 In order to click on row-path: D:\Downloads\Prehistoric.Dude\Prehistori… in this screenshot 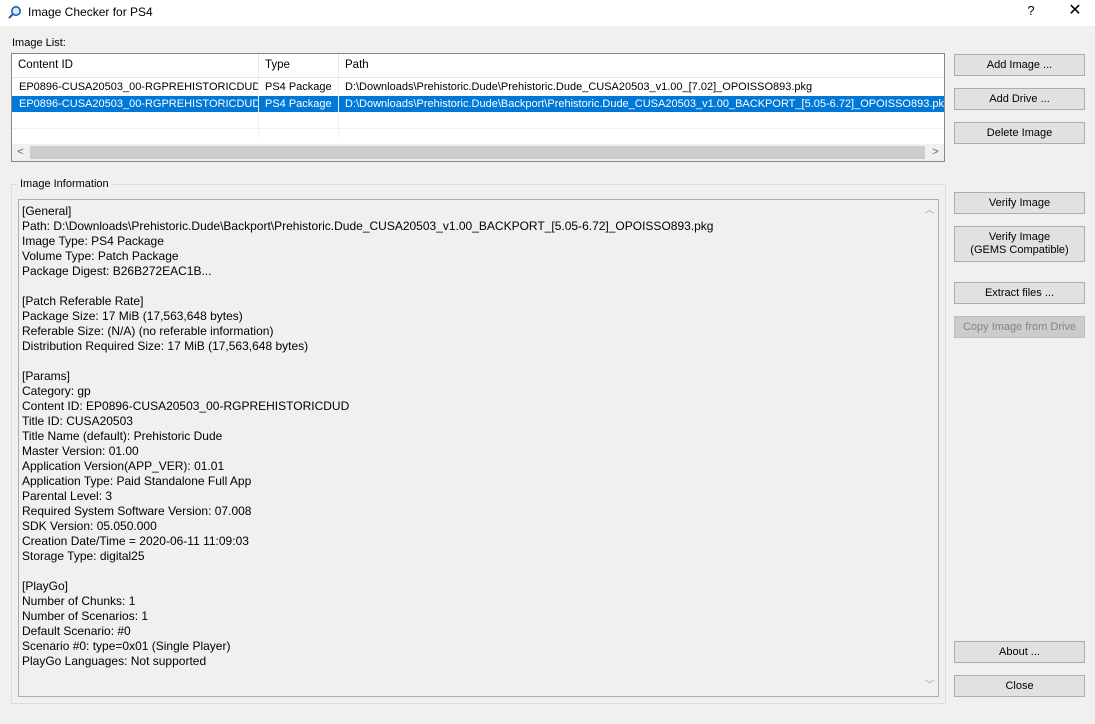, I will do `click(579, 87)`.